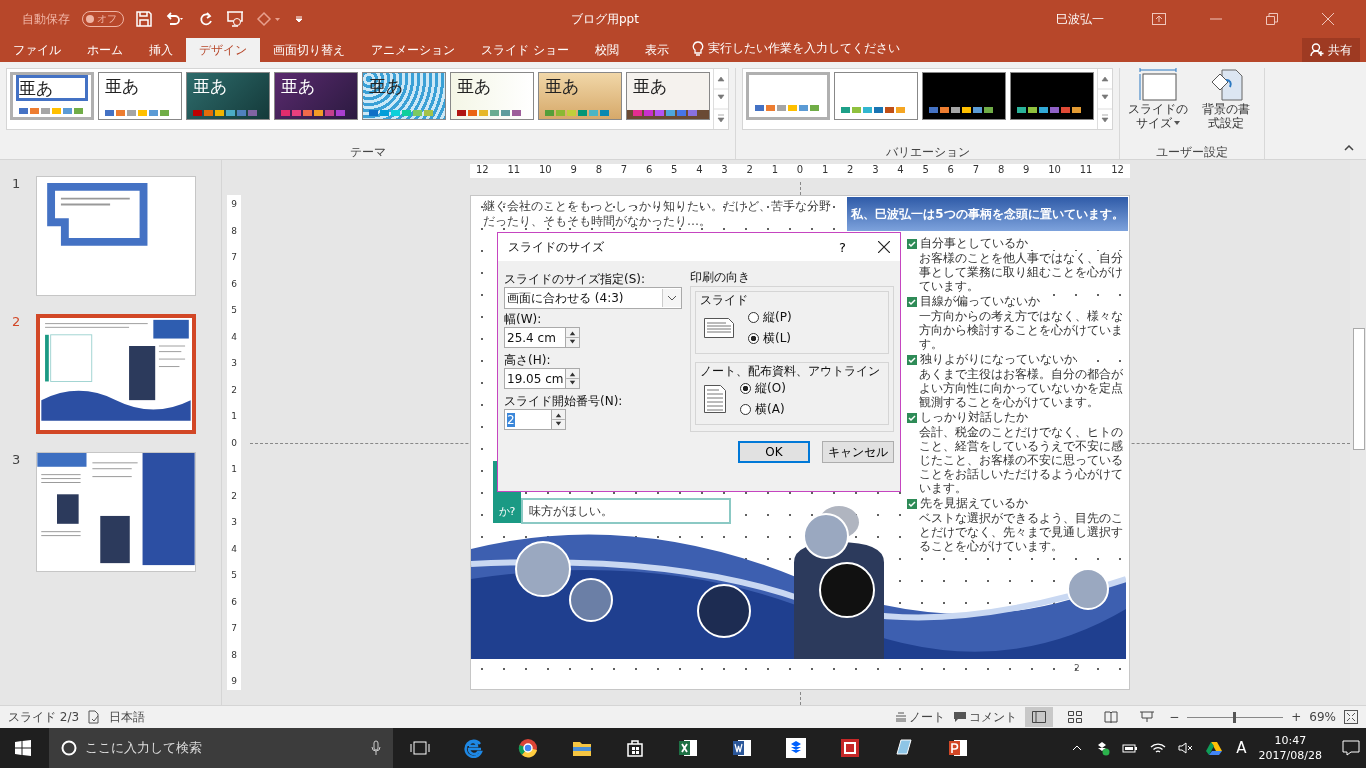 Image resolution: width=1366 pixels, height=768 pixels. What do you see at coordinates (299, 19) in the screenshot?
I see `customize-icon` at bounding box center [299, 19].